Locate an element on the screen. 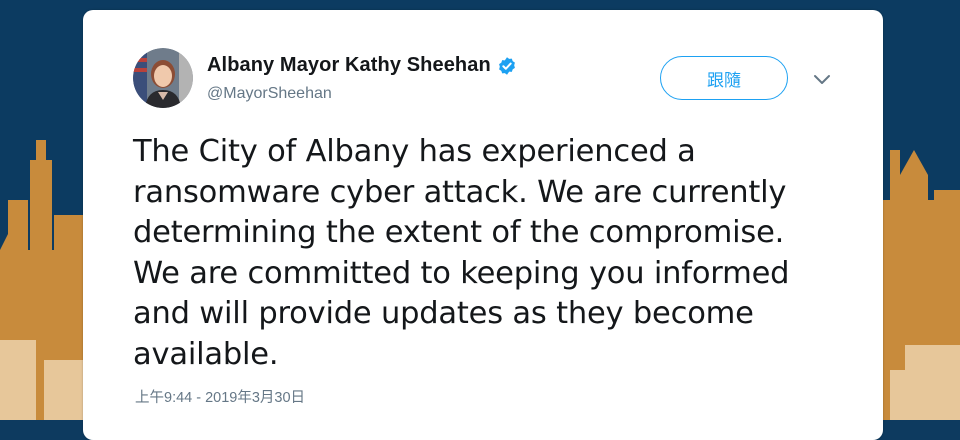 The image size is (960, 440). tweet-timestamp: 上午9:44 - 2019年3月30日 is located at coordinates (220, 396).